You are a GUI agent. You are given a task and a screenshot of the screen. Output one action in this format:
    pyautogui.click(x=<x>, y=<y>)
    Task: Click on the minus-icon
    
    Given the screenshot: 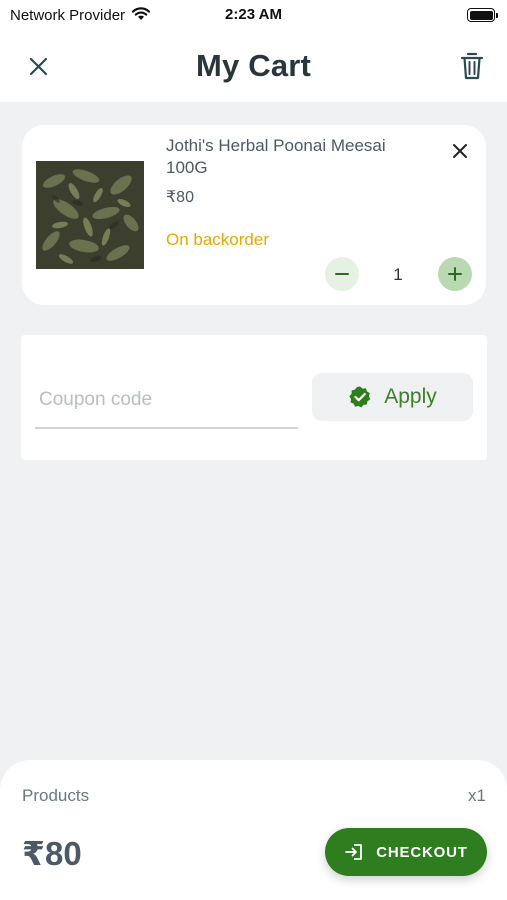 What is the action you would take?
    pyautogui.click(x=342, y=274)
    